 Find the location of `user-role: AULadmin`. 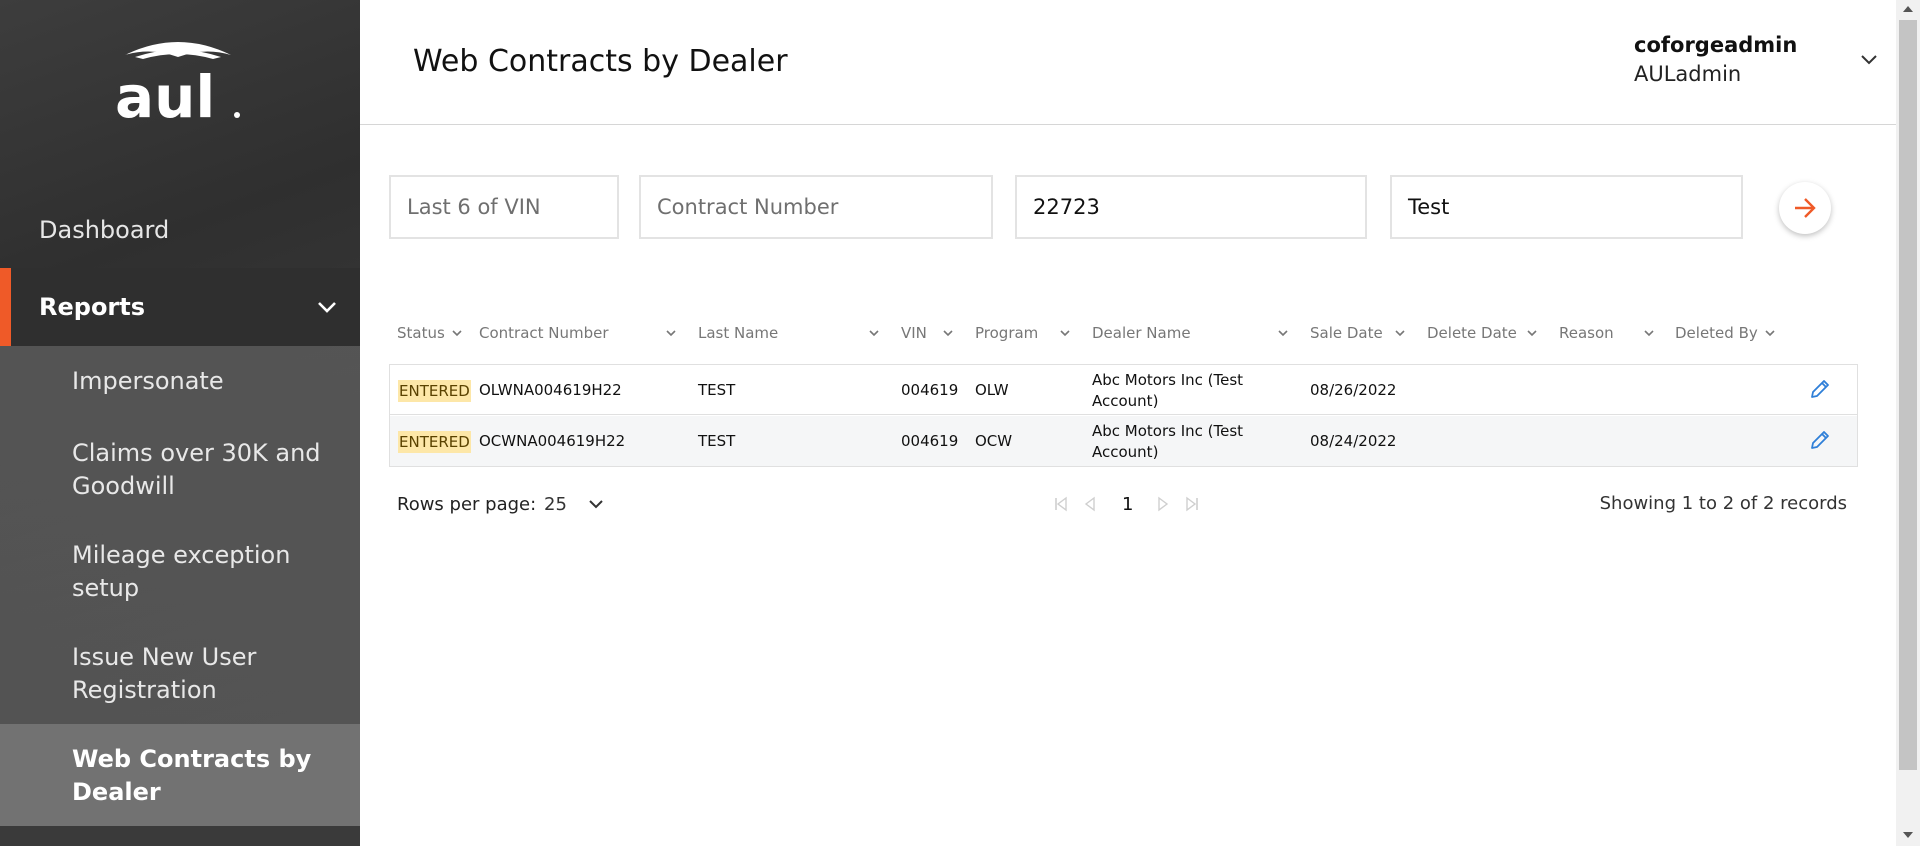

user-role: AULadmin is located at coordinates (1688, 74).